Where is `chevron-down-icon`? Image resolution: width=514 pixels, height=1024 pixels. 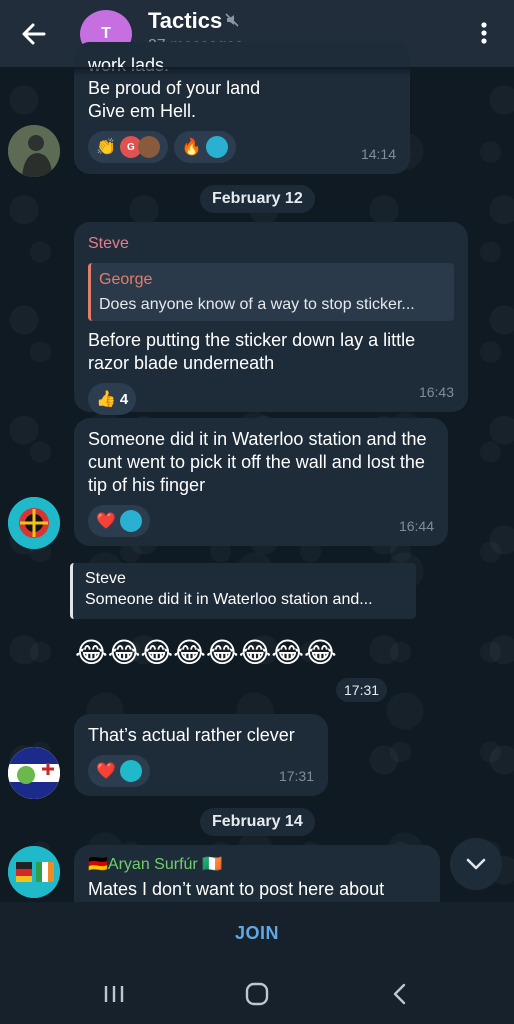
chevron-down-icon is located at coordinates (476, 864).